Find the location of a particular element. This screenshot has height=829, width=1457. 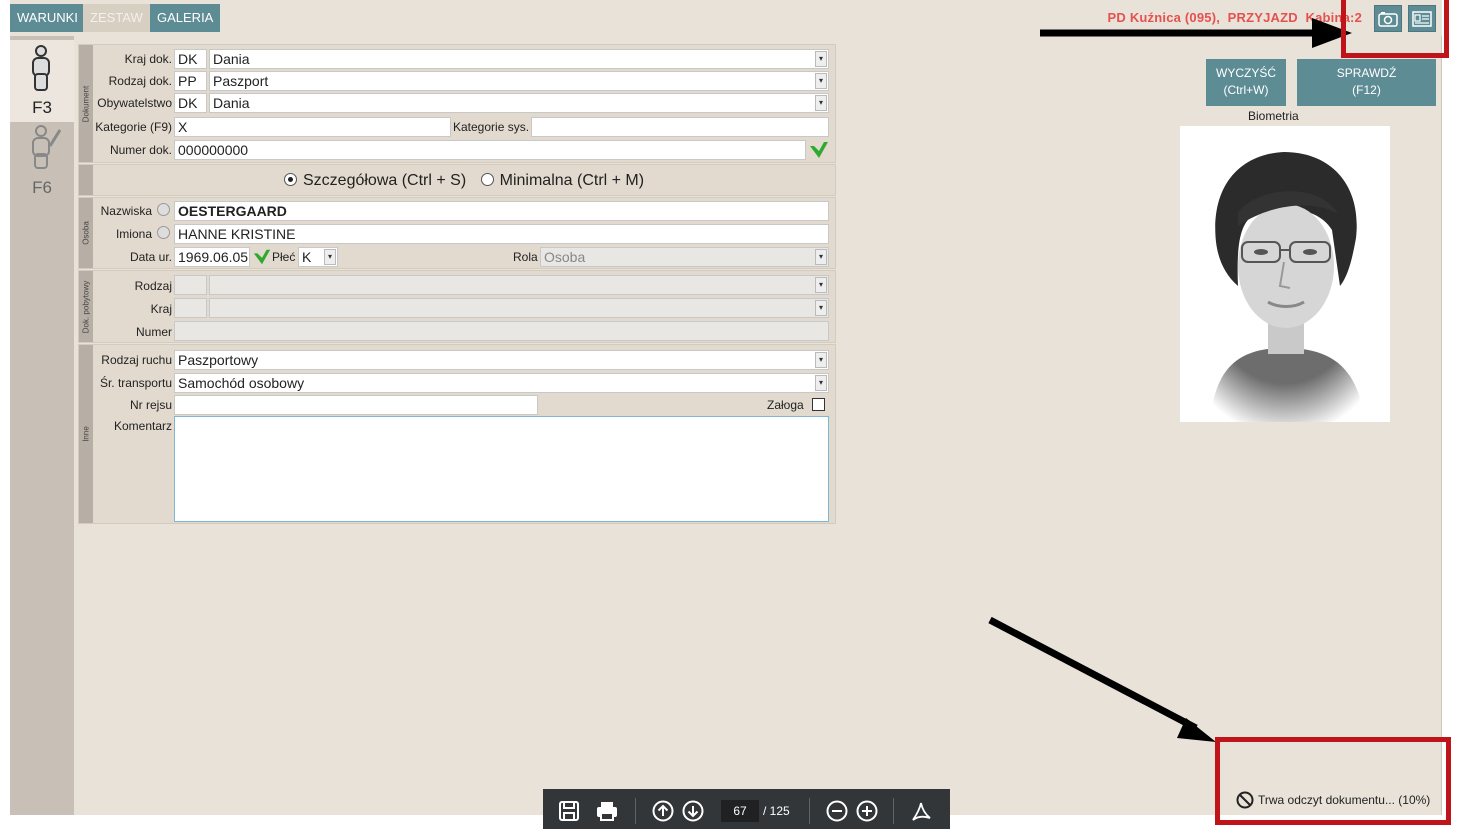

sr-transportu-select: Samochód osobowy ▾ is located at coordinates (501, 383).